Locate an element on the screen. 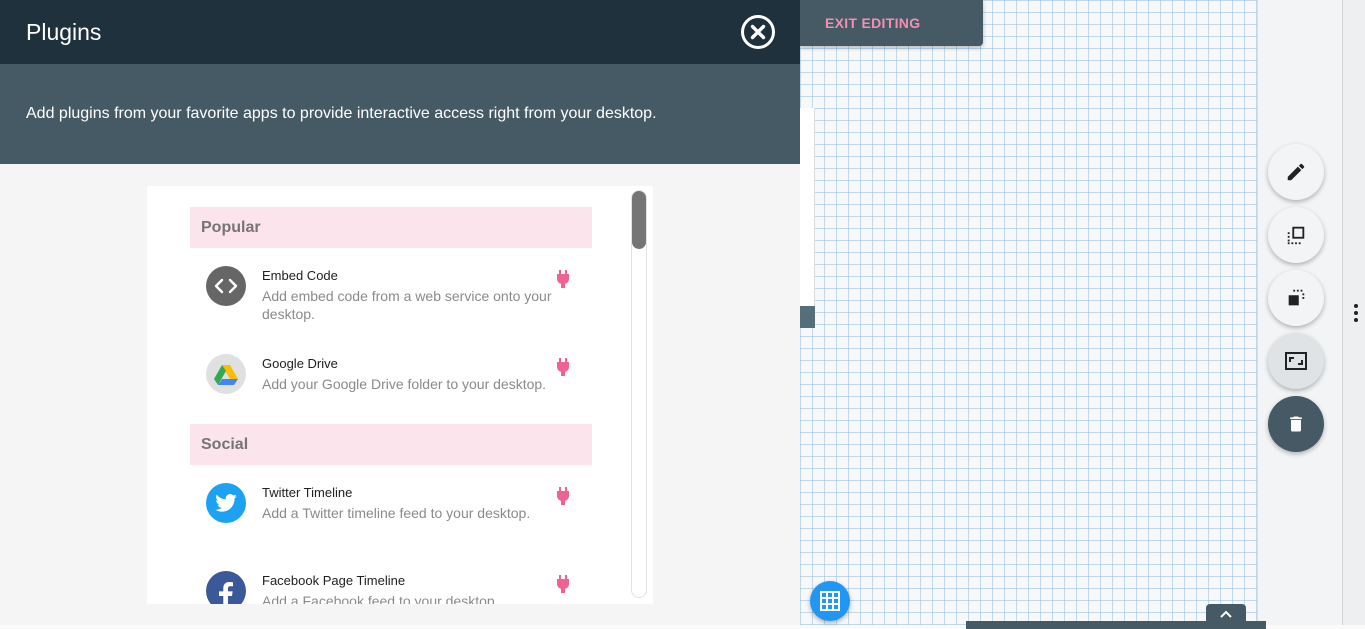 Image resolution: width=1365 pixels, height=629 pixels. plugin-title: Facebook Page Timeline is located at coordinates (334, 580).